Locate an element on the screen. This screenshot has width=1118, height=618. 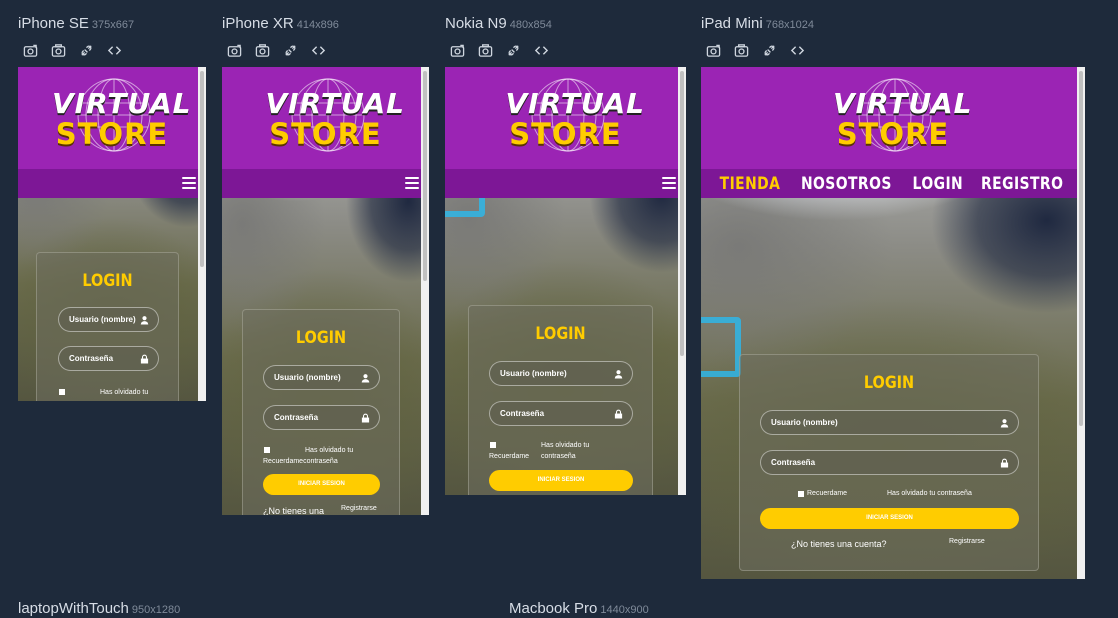
nav-item-tienda: TIENDA is located at coordinates (750, 184).